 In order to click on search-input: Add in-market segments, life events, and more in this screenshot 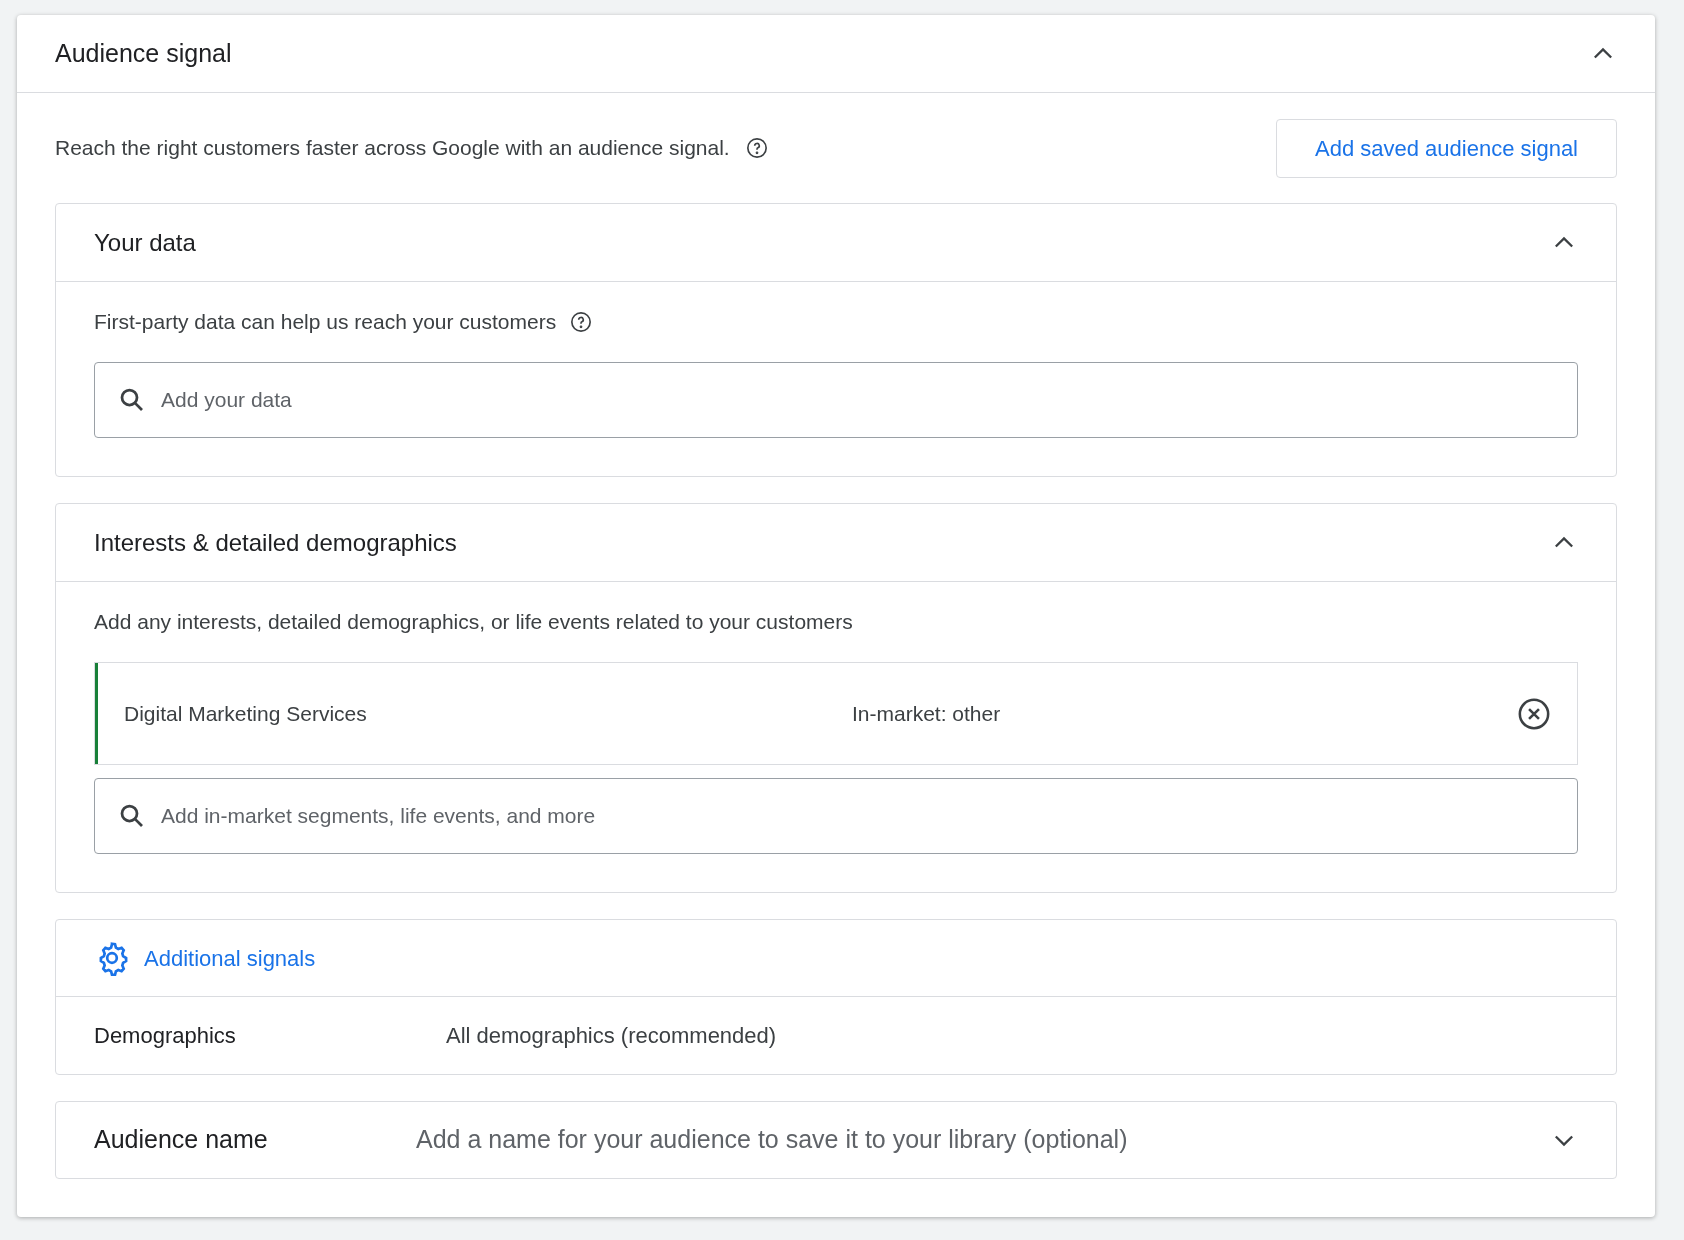, I will do `click(858, 816)`.